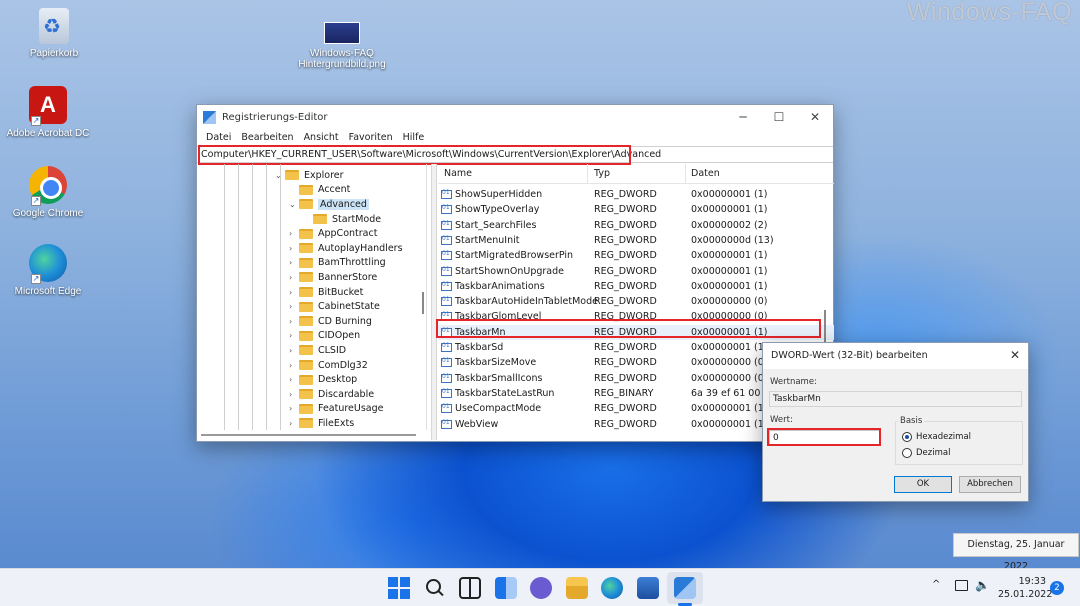 The width and height of the screenshot is (1080, 606). Describe the element at coordinates (48, 106) in the screenshot. I see `acrobat-icon: ↗` at that location.